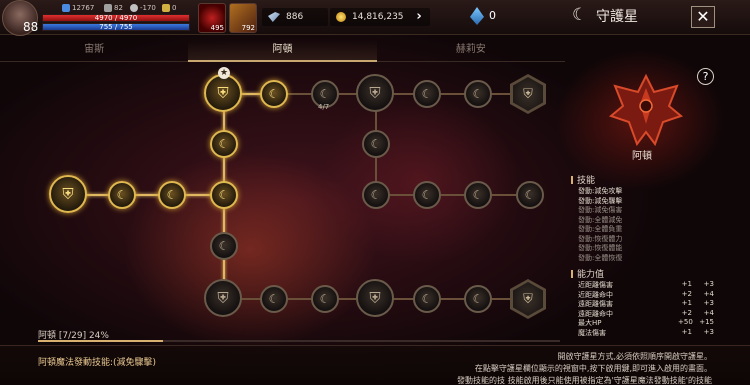 The image size is (750, 385). Describe the element at coordinates (587, 273) in the screenshot. I see `abilities-title: 能力值` at that location.